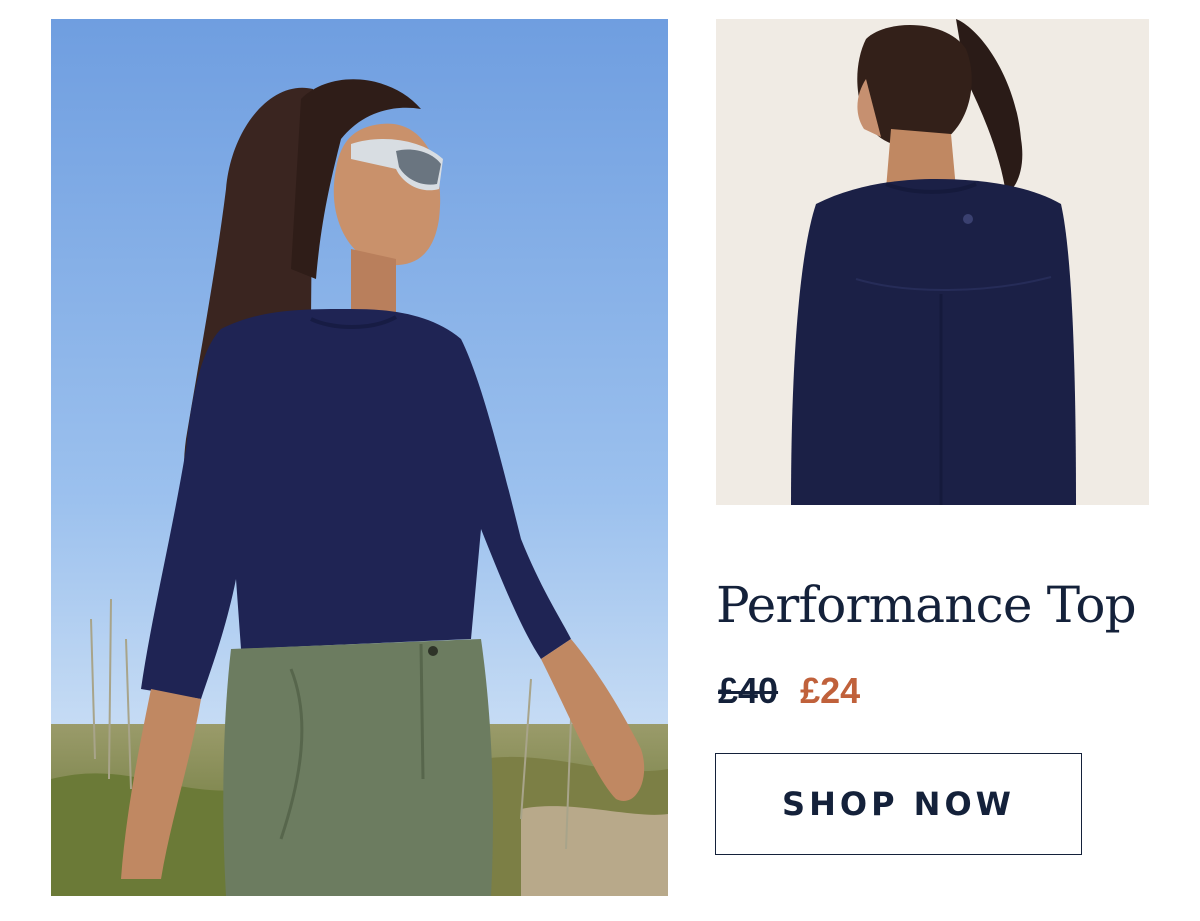 The width and height of the screenshot is (1200, 921). What do you see at coordinates (898, 804) in the screenshot?
I see `shop-now-button: SHOP NOW` at bounding box center [898, 804].